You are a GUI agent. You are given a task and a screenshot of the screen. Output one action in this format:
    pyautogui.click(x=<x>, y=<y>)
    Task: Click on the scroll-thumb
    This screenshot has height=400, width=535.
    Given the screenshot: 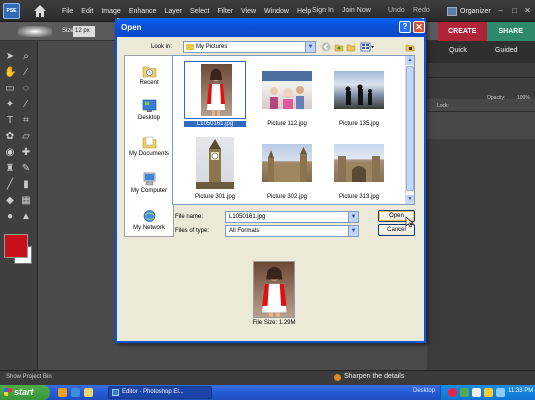 What is the action you would take?
    pyautogui.click(x=410, y=128)
    